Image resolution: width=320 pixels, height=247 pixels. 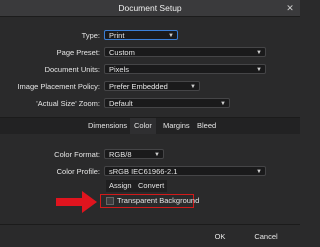 I want to click on page-preset-label: Page Preset:, so click(x=78, y=52).